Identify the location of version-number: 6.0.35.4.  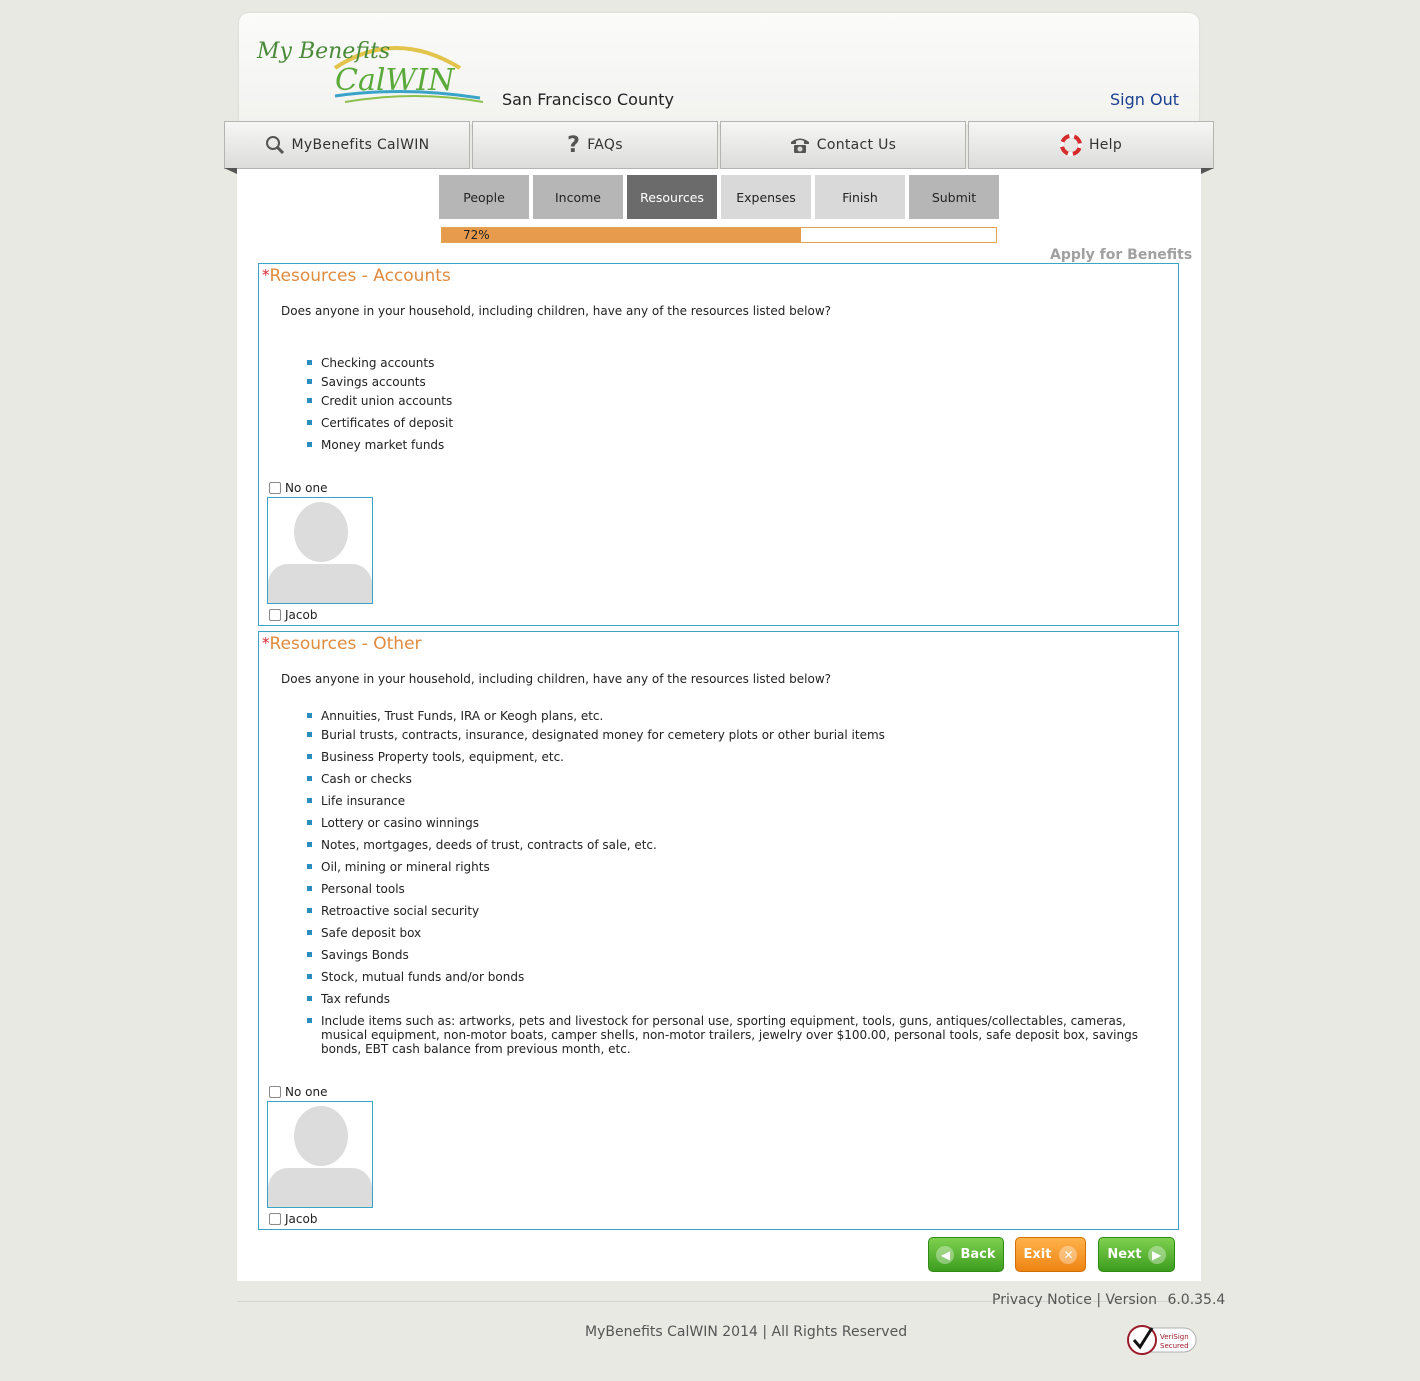
(1196, 1300).